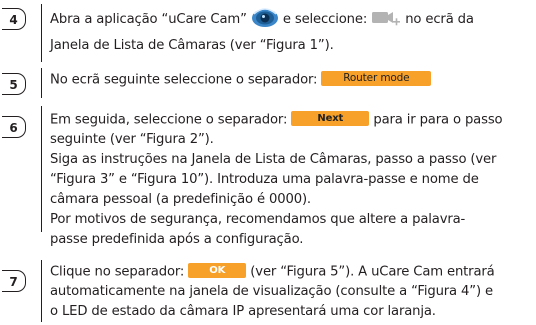 The height and width of the screenshot is (325, 536). Describe the element at coordinates (217, 270) in the screenshot. I see `ok-button: OK` at that location.